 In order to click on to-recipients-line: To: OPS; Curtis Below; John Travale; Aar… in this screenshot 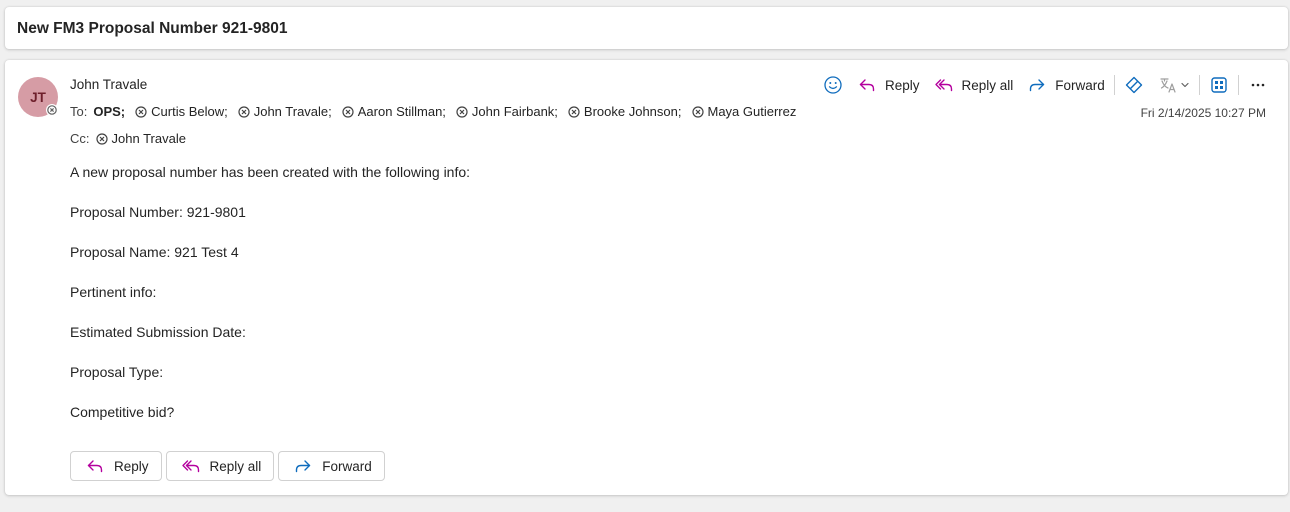, I will do `click(438, 111)`.